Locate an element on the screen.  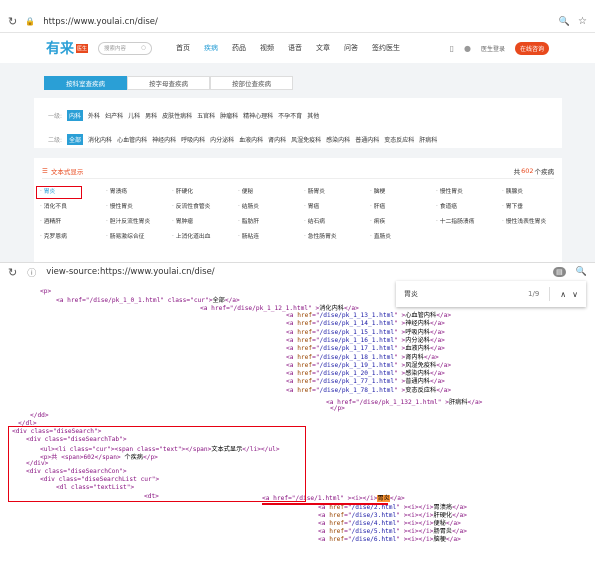
logo: 有来 is located at coordinates (60, 48).